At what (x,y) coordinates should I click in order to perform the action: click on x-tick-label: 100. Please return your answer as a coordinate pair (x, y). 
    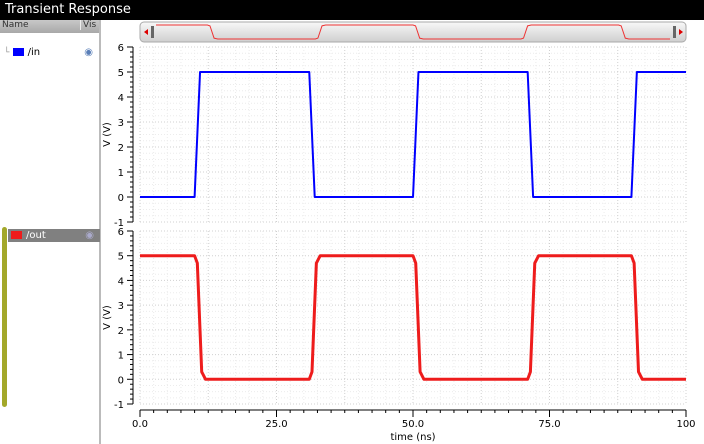
    Looking at the image, I should click on (685, 424).